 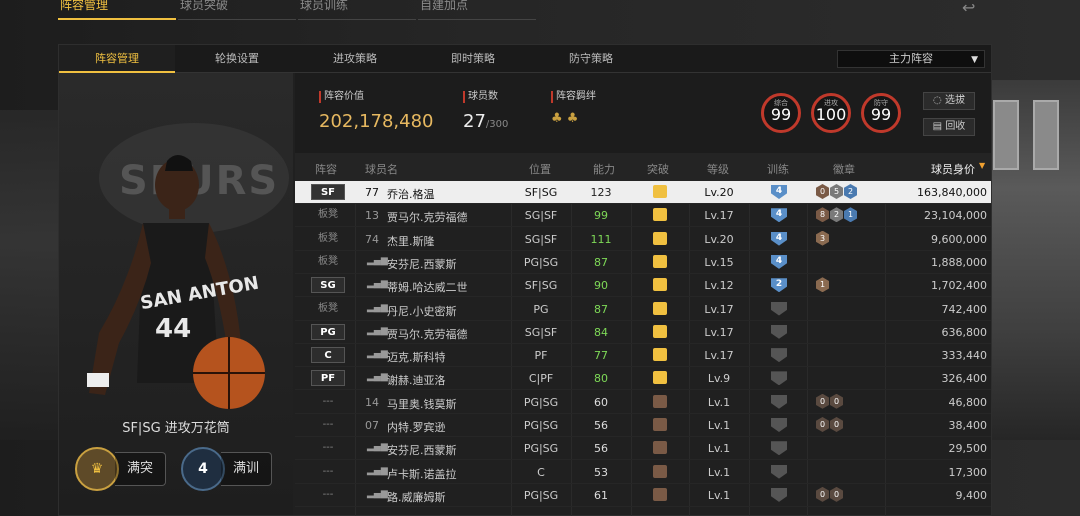 I want to click on player-price: 163,840,000, so click(x=952, y=192).